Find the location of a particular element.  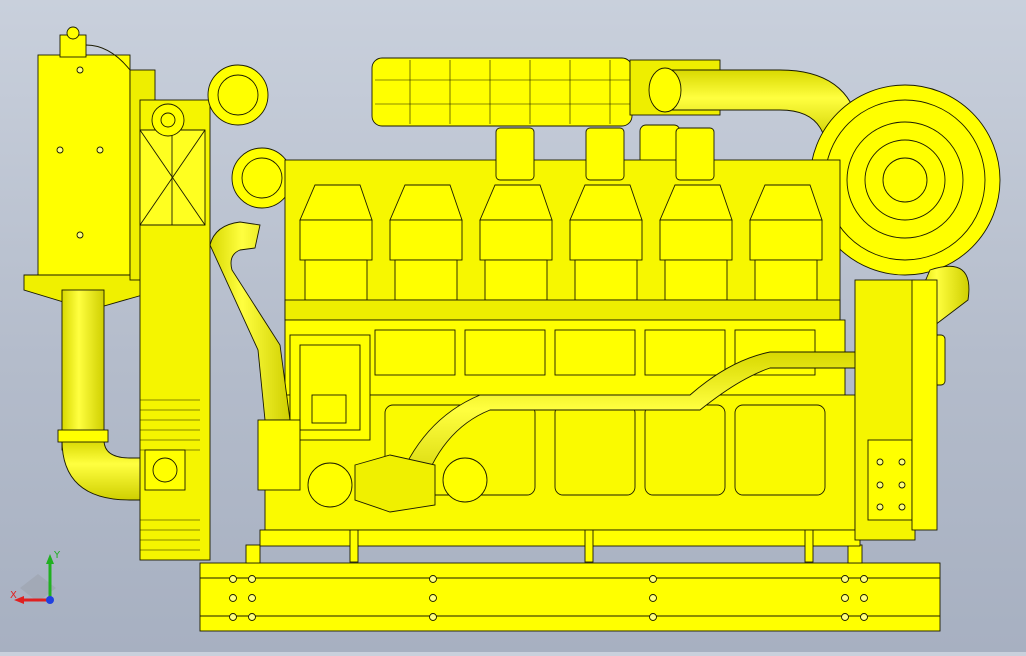

y-axis-label: Y is located at coordinates (57, 555).